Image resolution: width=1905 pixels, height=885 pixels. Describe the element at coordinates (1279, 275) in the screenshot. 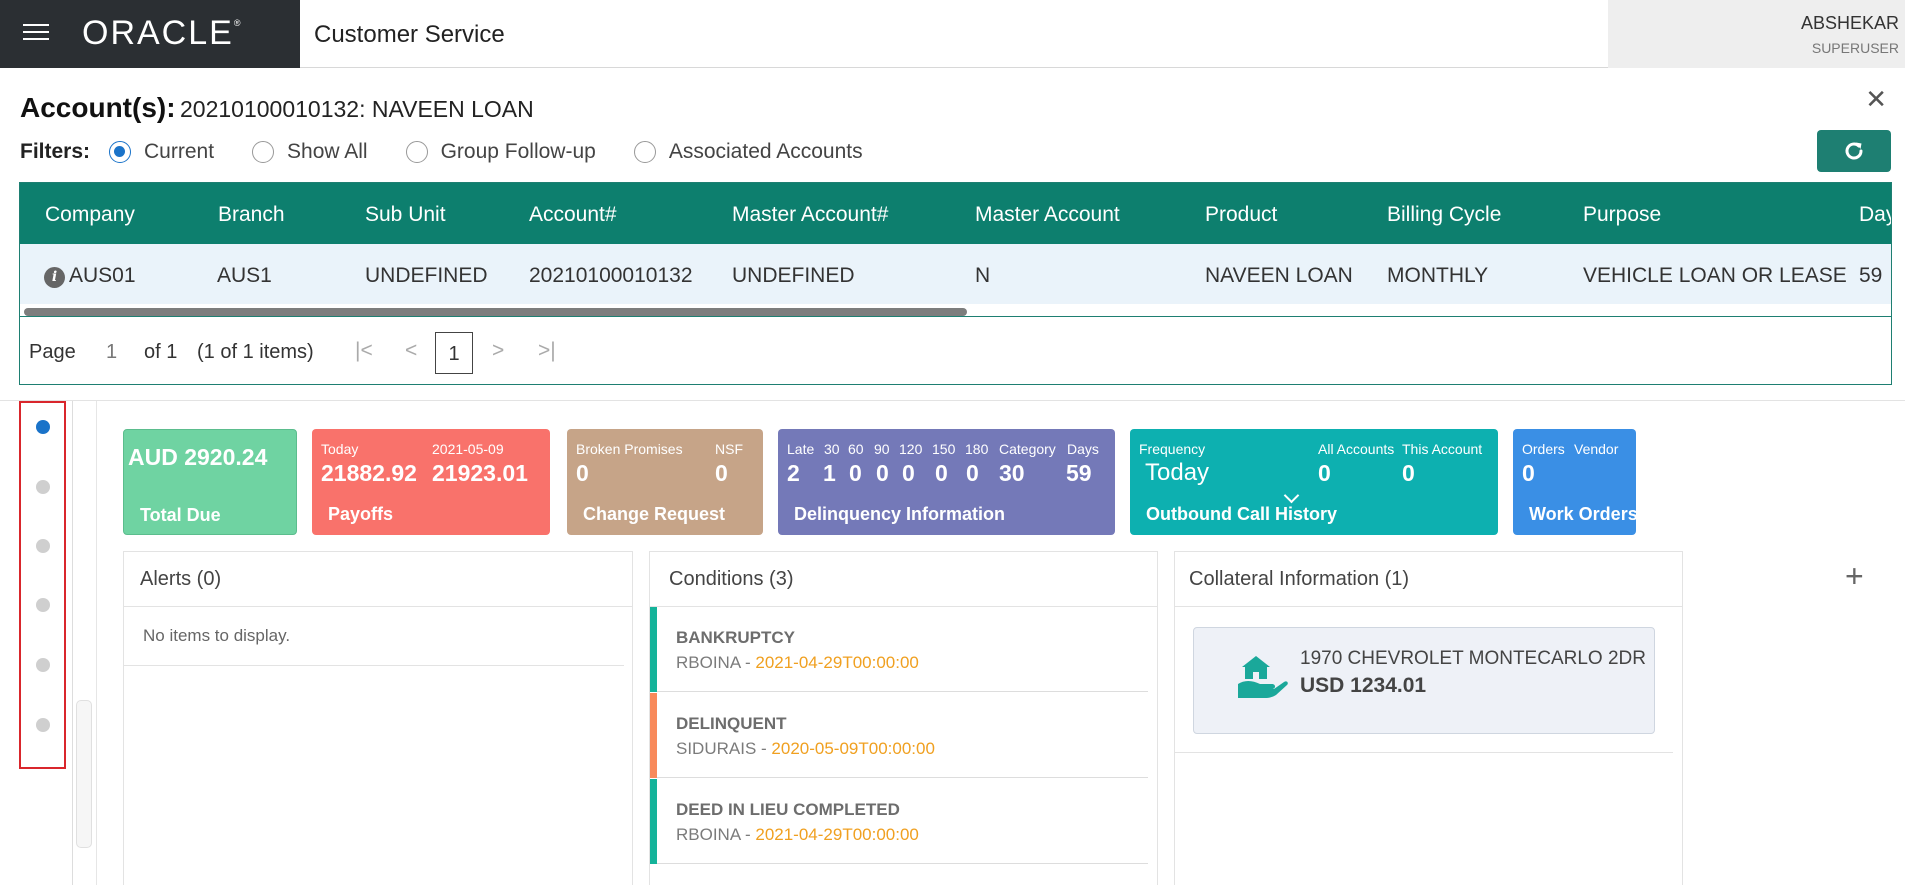

I see `cell-product: NAVEEN LOAN` at that location.